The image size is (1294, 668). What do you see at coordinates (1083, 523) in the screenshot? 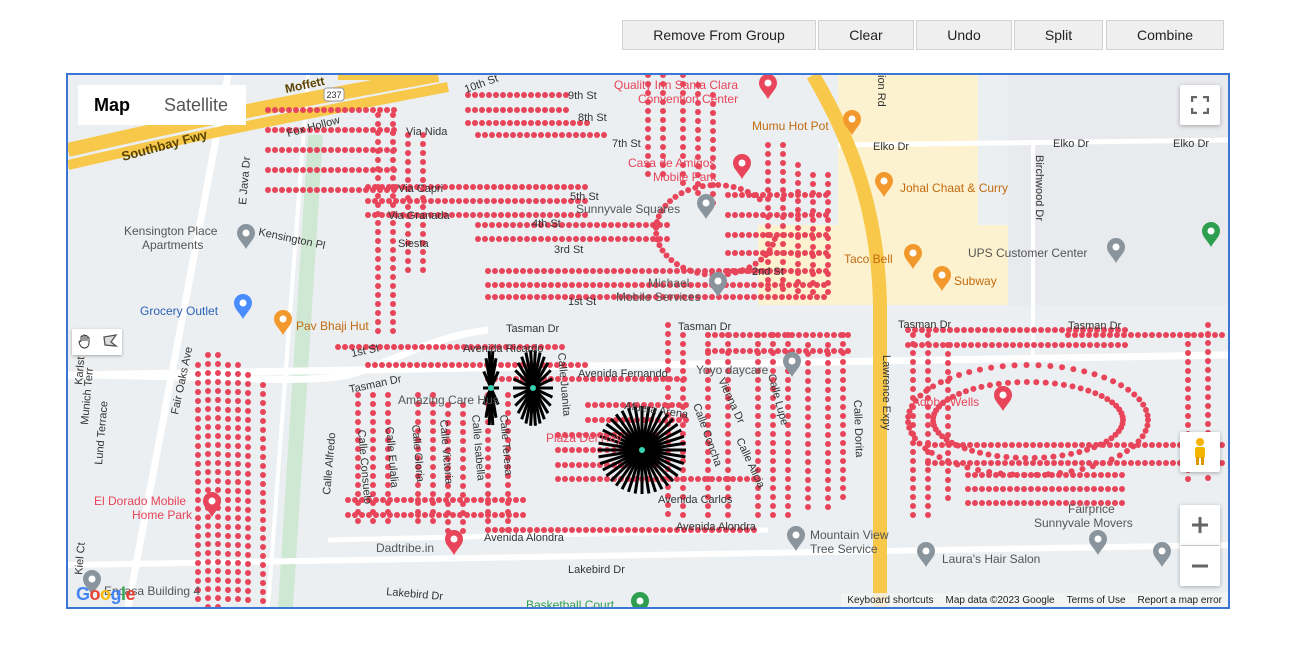
I see `poi-sunnyvale-movers-label: Sunnyvale Movers` at bounding box center [1083, 523].